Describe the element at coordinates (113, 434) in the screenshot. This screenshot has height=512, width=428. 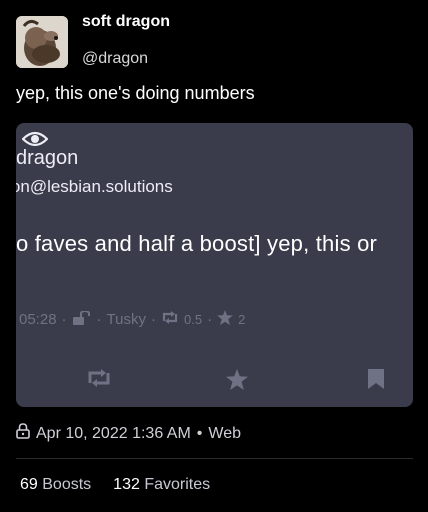
I see `post-date: Apr 10, 2022 1:36 AM` at that location.